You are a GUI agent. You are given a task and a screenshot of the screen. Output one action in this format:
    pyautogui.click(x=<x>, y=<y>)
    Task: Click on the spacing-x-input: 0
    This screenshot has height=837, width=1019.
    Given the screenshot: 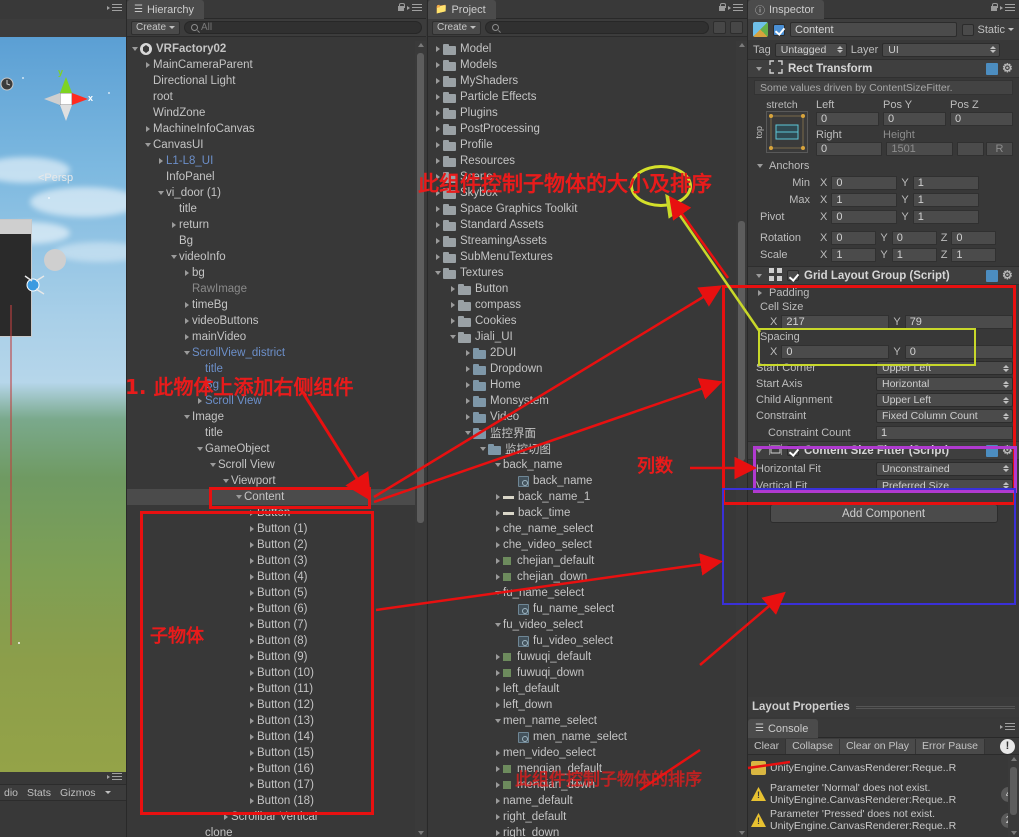 What is the action you would take?
    pyautogui.click(x=835, y=352)
    